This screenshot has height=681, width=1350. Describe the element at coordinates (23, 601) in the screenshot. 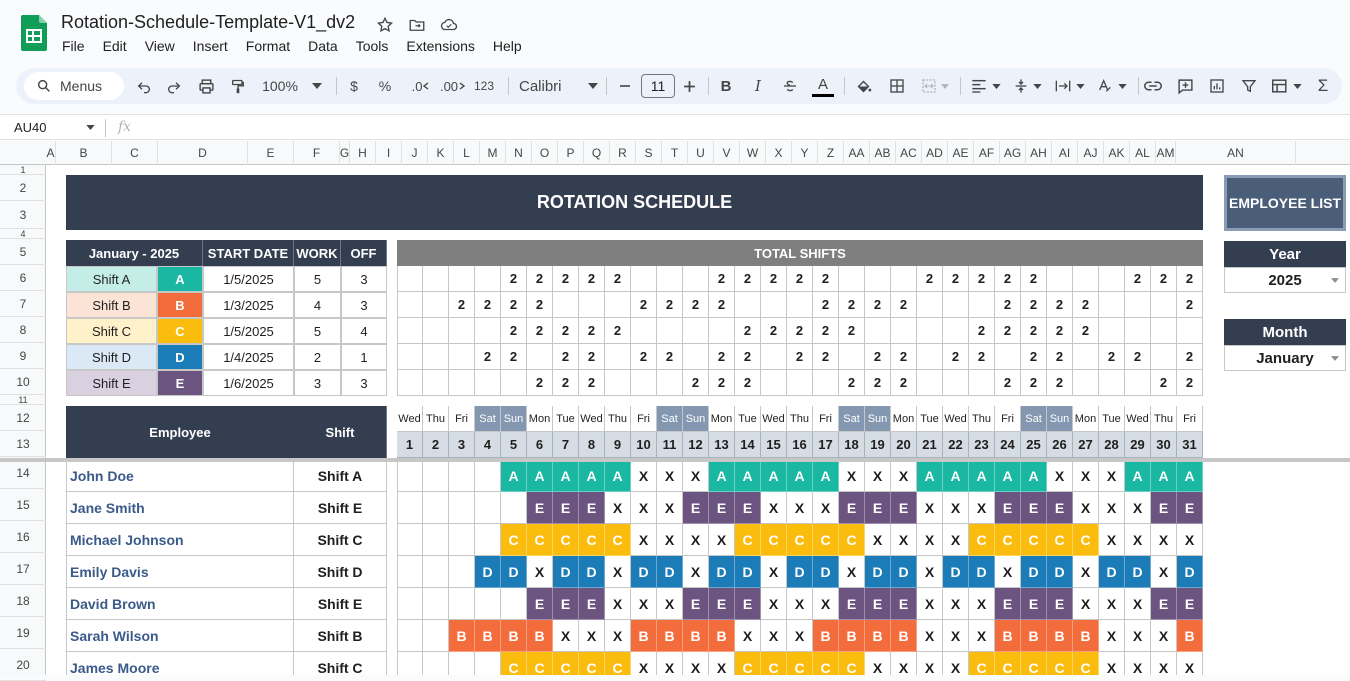

I see `row-header: 18` at that location.